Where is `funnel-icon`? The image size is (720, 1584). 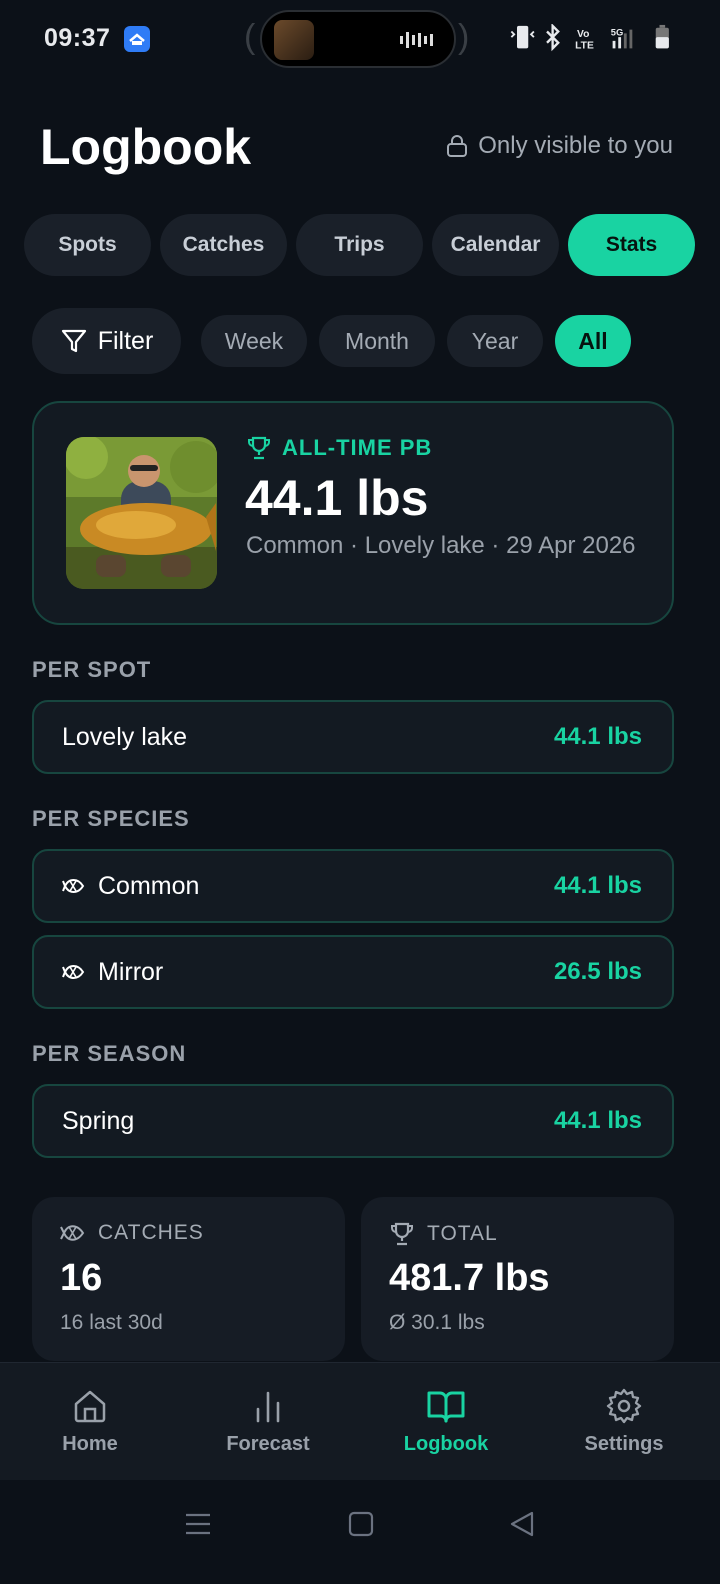 funnel-icon is located at coordinates (73, 341).